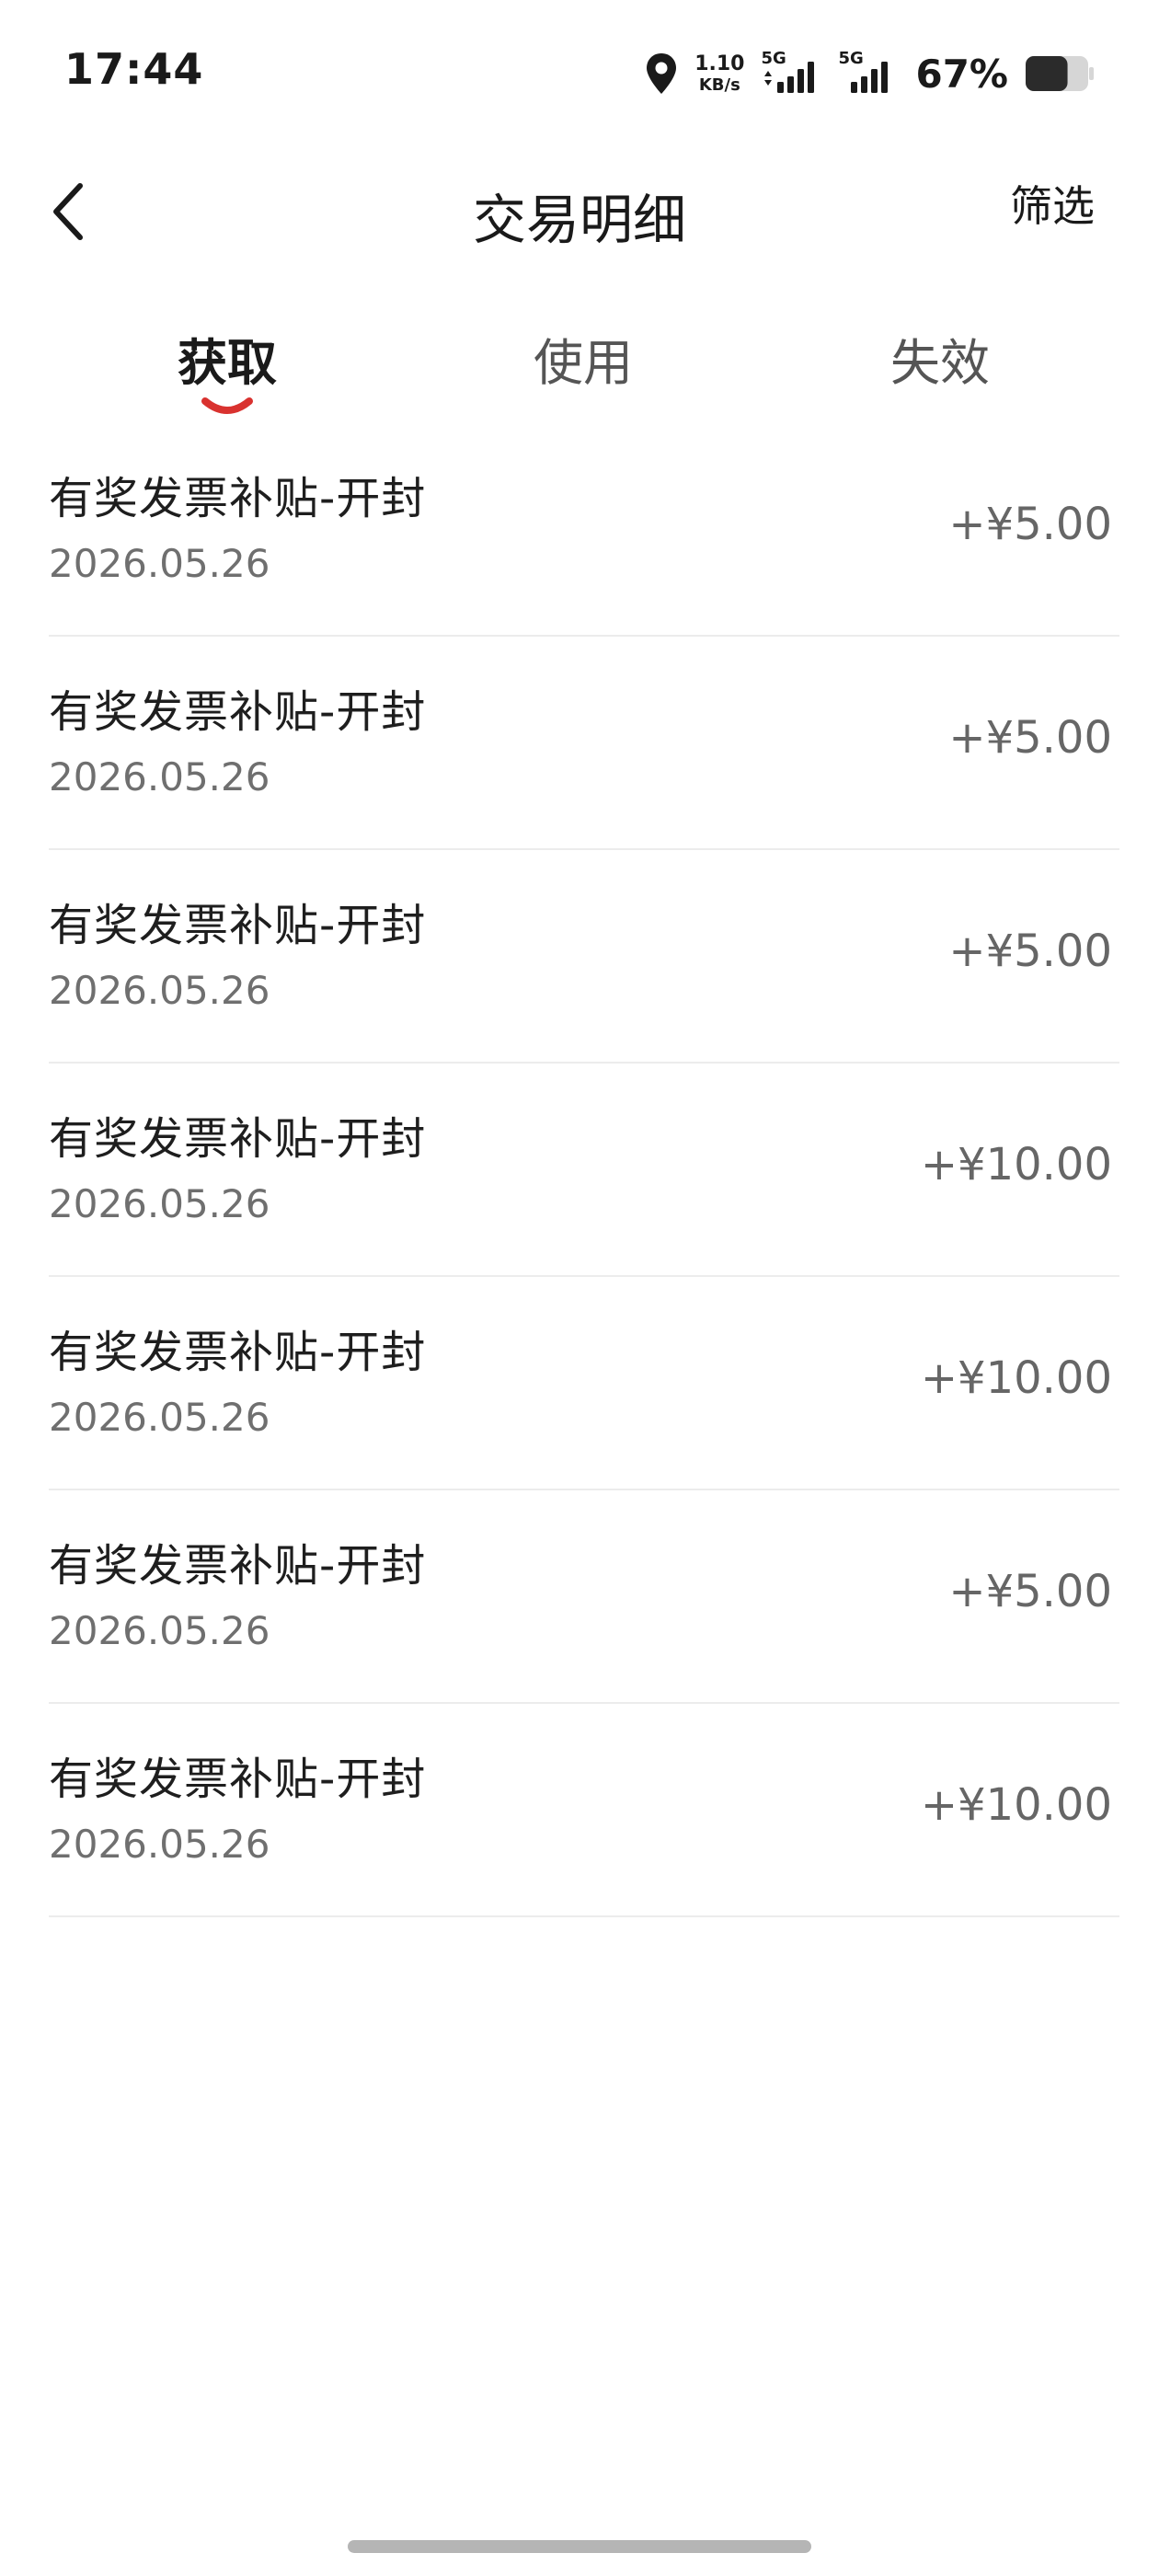  I want to click on page-header: 交易明细 筛选, so click(579, 212).